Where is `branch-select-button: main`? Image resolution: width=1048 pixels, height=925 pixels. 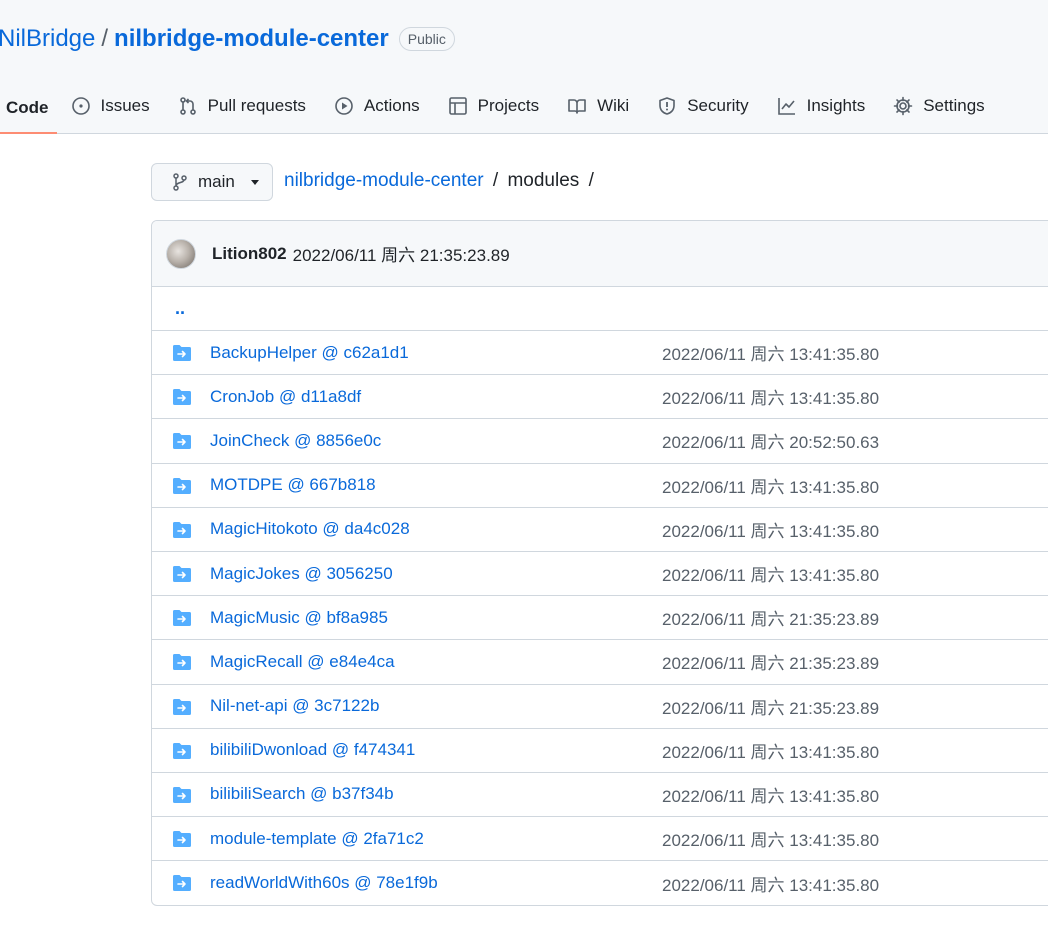
branch-select-button: main is located at coordinates (212, 182).